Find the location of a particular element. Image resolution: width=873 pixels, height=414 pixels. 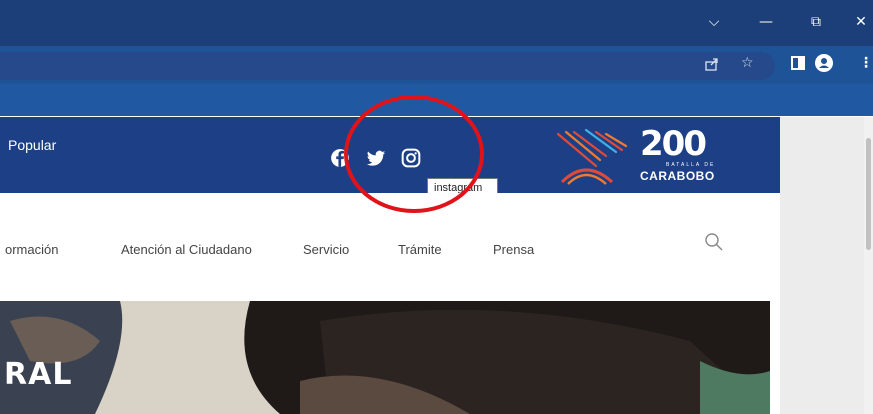

nav-item-prensa: Prensa is located at coordinates (513, 249).